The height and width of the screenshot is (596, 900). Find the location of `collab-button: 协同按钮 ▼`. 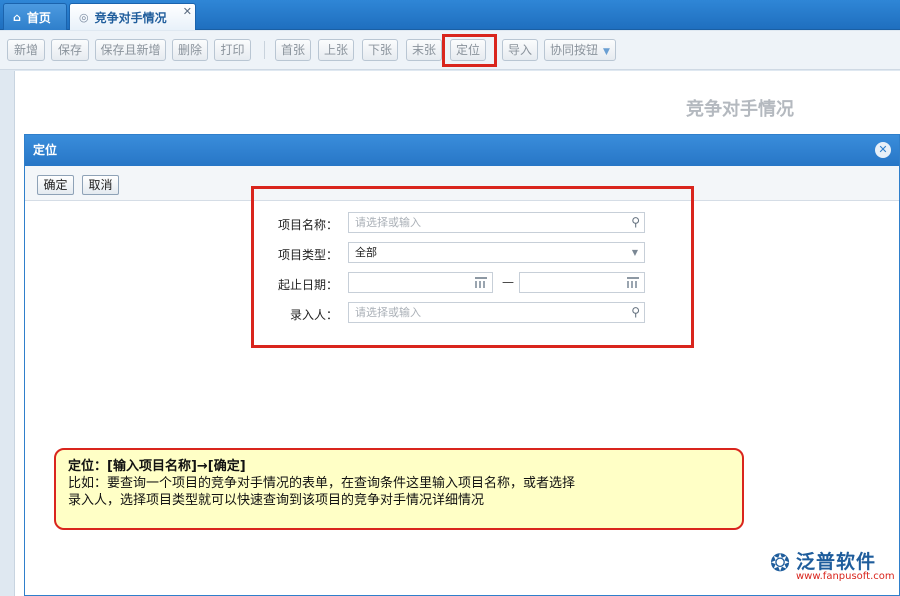

collab-button: 协同按钮 ▼ is located at coordinates (580, 50).